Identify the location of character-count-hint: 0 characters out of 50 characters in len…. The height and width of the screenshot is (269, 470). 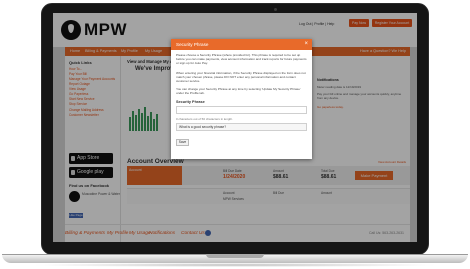
(204, 119).